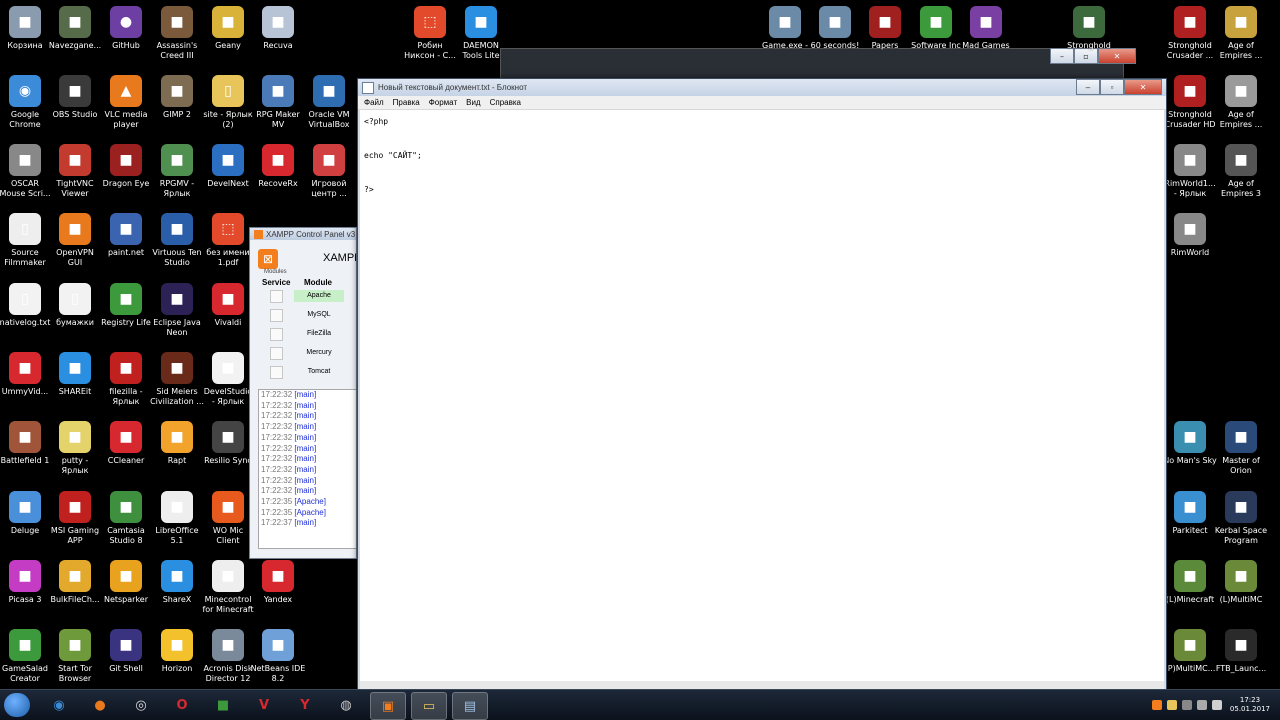 This screenshot has width=1280, height=720. I want to click on sharex-icon: ■, so click(177, 576).